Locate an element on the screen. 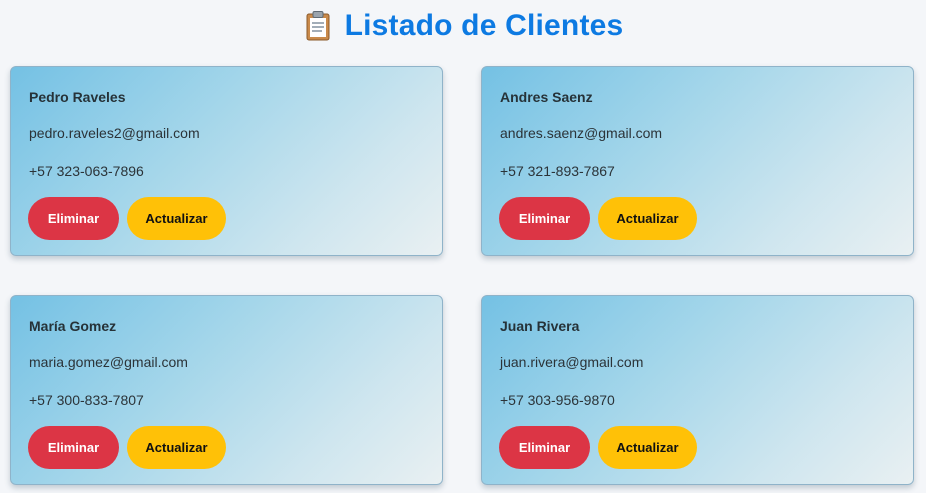 This screenshot has width=926, height=493. client-phone: +57 303-956-9870 is located at coordinates (557, 400).